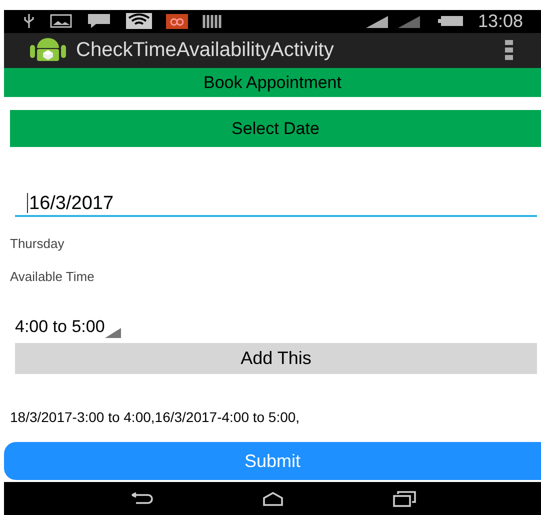 The image size is (541, 515). Describe the element at coordinates (52, 277) in the screenshot. I see `available-time-label: Available Time` at that location.